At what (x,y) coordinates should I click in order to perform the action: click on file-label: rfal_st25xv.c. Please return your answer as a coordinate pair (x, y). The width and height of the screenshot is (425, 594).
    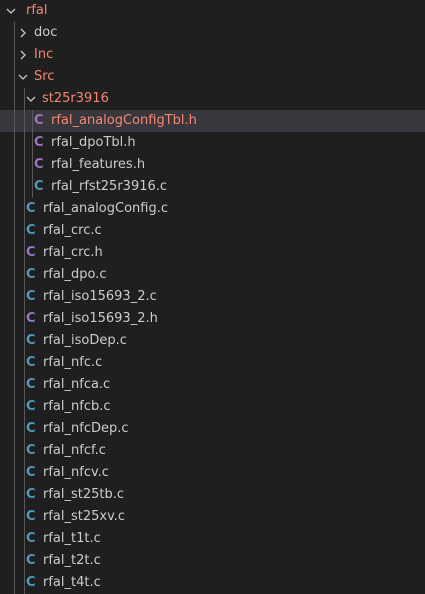
    Looking at the image, I should click on (84, 516).